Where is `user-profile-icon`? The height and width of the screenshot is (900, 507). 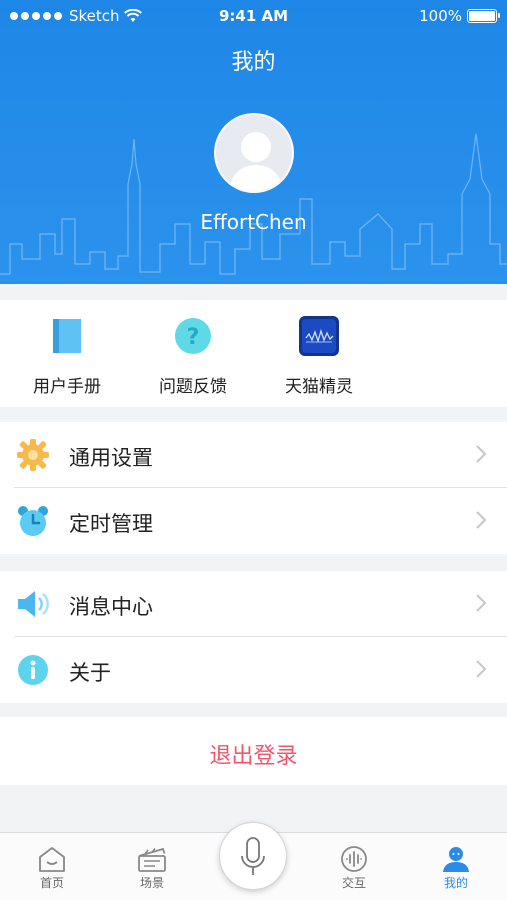
user-profile-icon is located at coordinates (456, 859).